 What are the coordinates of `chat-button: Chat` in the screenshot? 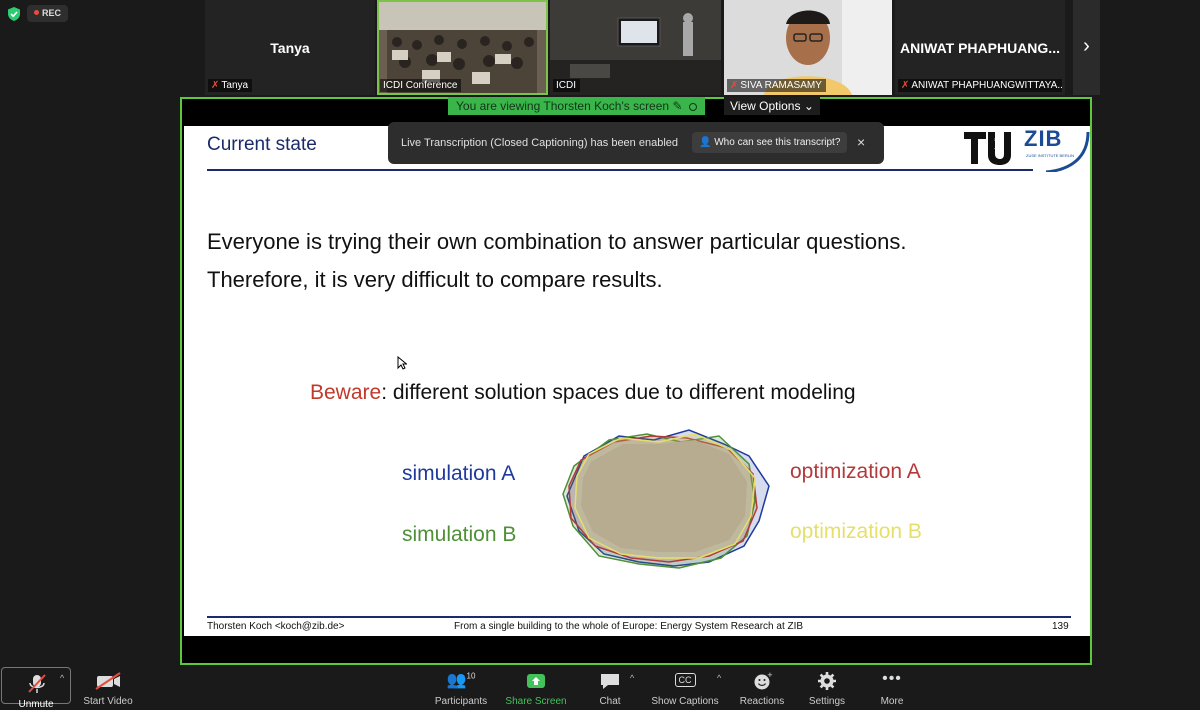 It's located at (610, 686).